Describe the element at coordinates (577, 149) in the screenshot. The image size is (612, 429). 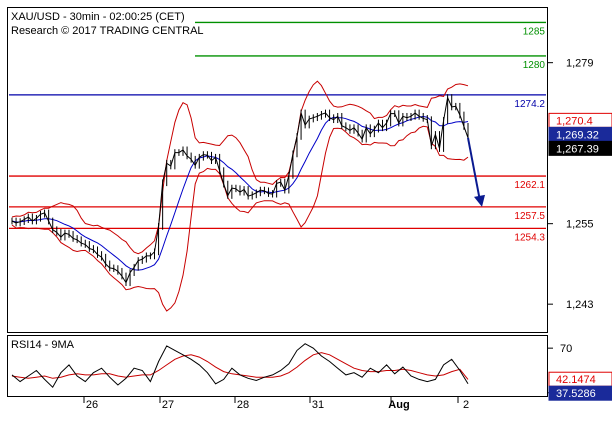
I see `price-tag-label: 1,267.39` at that location.